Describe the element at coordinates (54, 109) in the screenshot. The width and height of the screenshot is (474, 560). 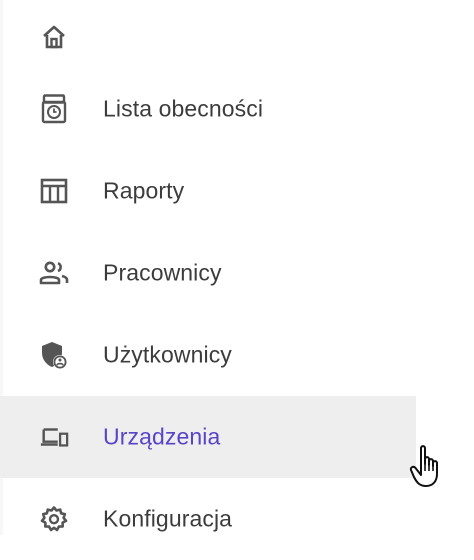
I see `time-clock-icon` at that location.